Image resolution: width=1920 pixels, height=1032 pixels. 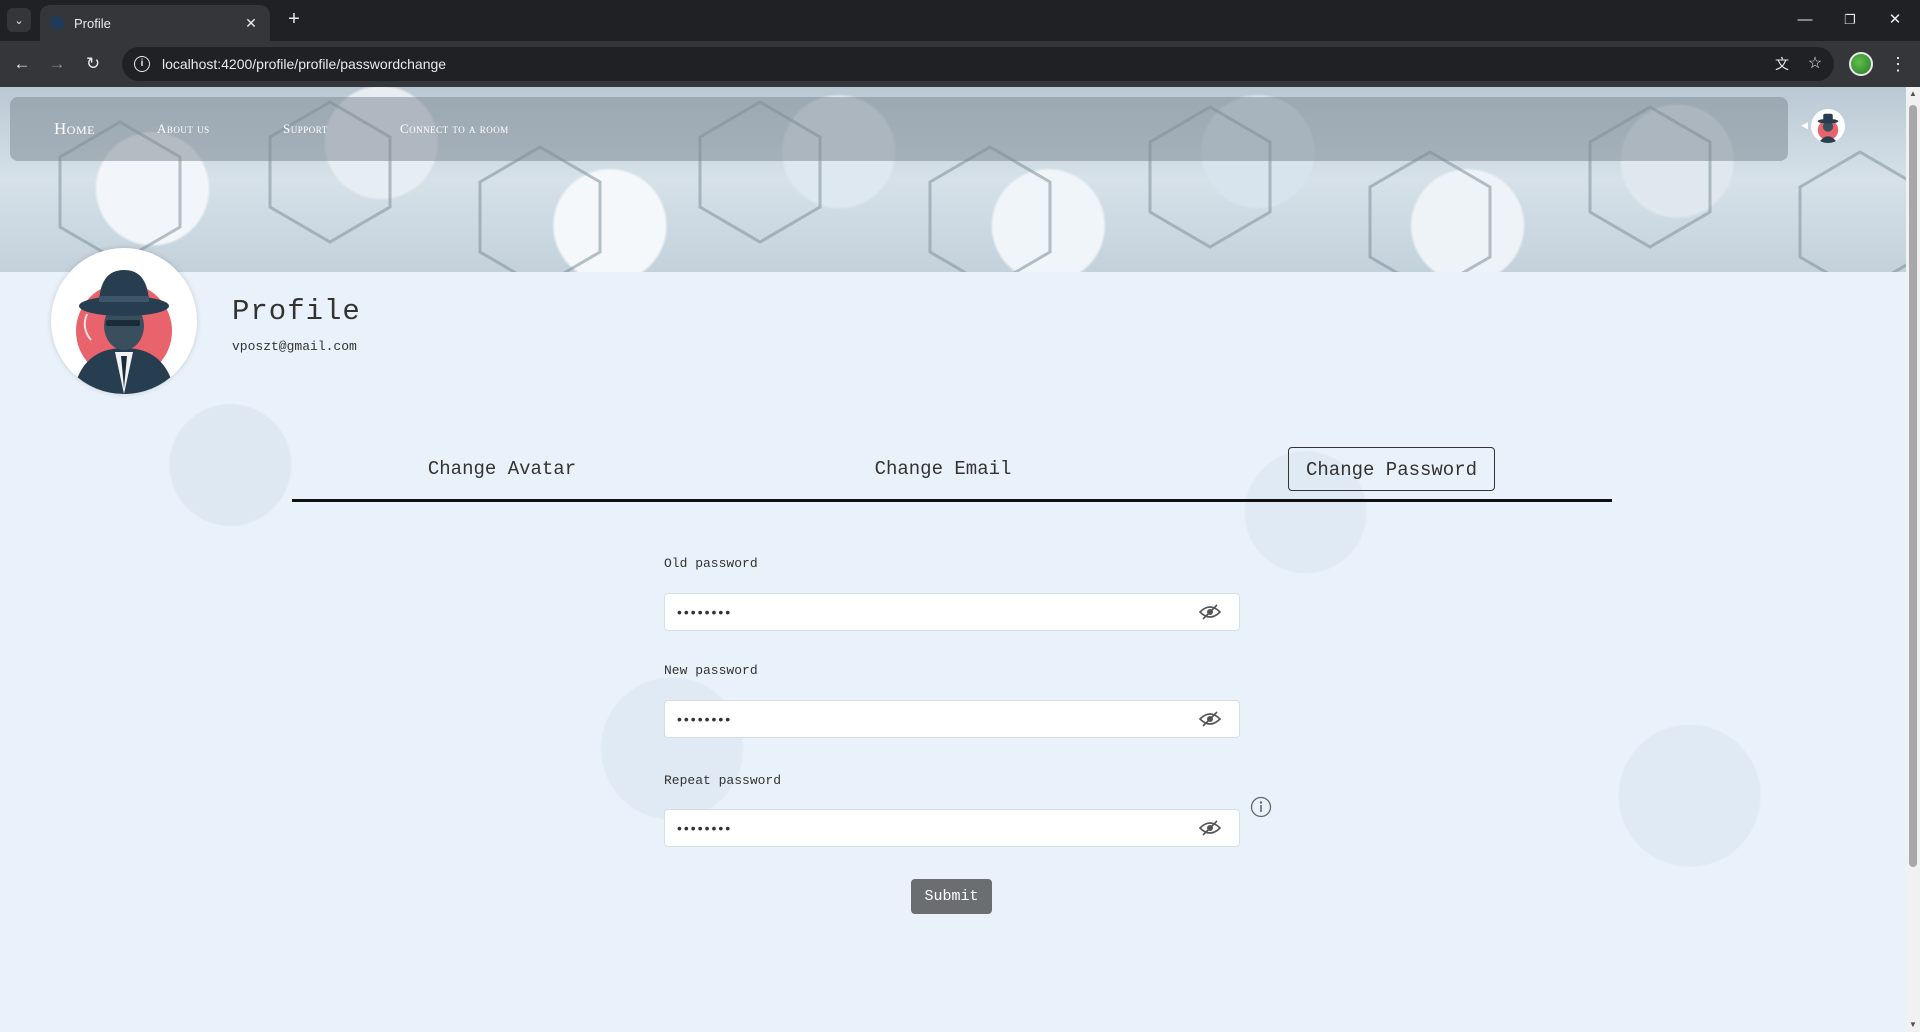 What do you see at coordinates (1895, 20) in the screenshot?
I see `close-window-icon: ✕` at bounding box center [1895, 20].